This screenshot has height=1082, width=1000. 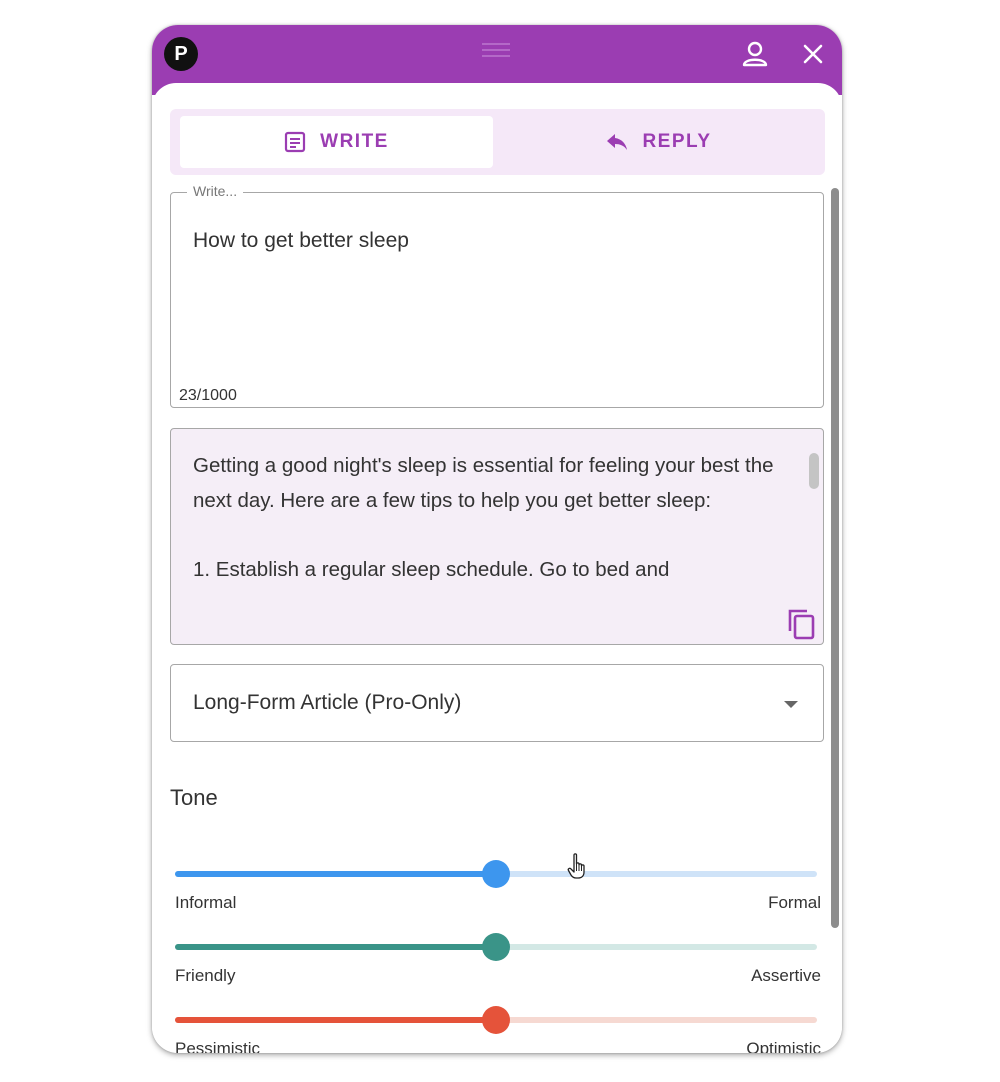 I want to click on close-button, so click(x=813, y=54).